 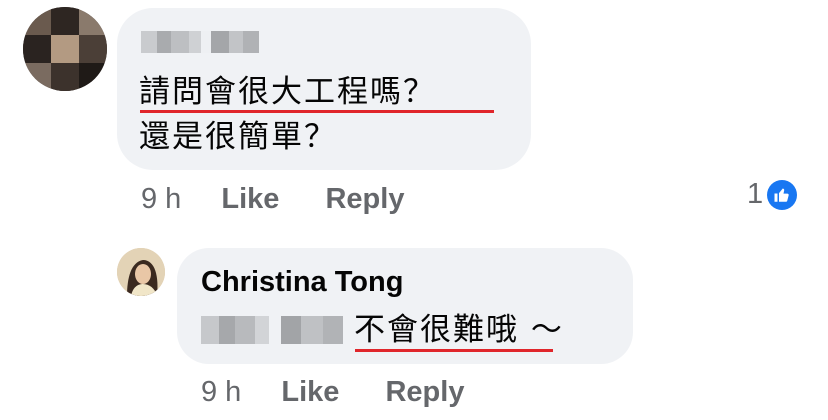 I want to click on comment-text-line-1: 請問會很大工程嗎？, so click(x=287, y=92).